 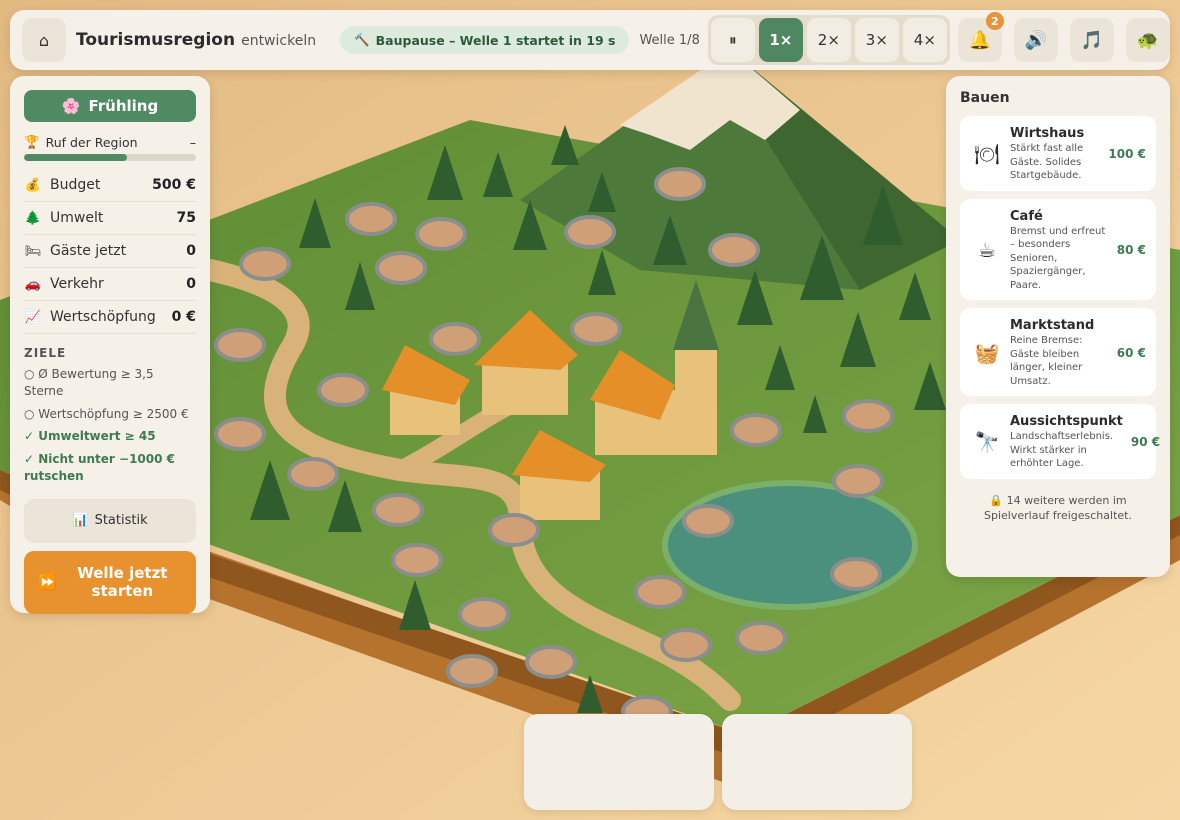 I want to click on season-label: Frühling, so click(x=123, y=106).